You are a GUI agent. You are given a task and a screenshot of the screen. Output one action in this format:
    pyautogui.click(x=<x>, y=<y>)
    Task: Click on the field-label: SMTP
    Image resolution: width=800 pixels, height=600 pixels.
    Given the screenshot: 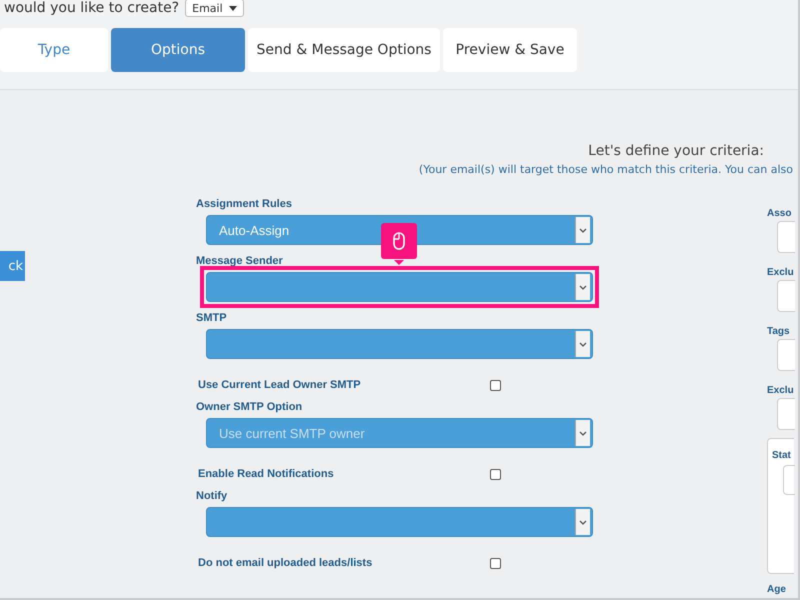 What is the action you would take?
    pyautogui.click(x=212, y=318)
    